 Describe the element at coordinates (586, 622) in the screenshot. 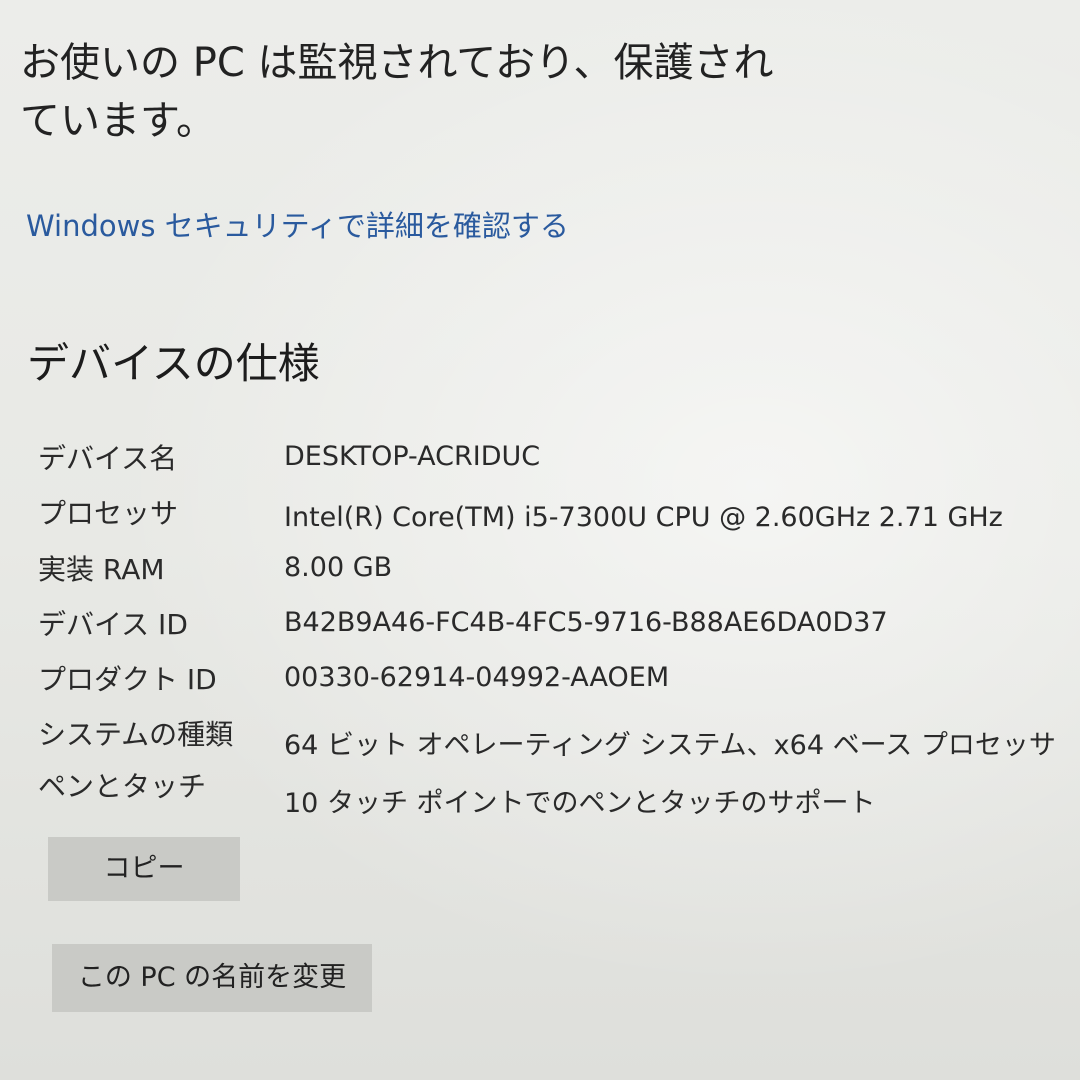

I see `spec-value: B42B9A46-FC4B-4FC5-9716-B88AE6DA0D37` at that location.